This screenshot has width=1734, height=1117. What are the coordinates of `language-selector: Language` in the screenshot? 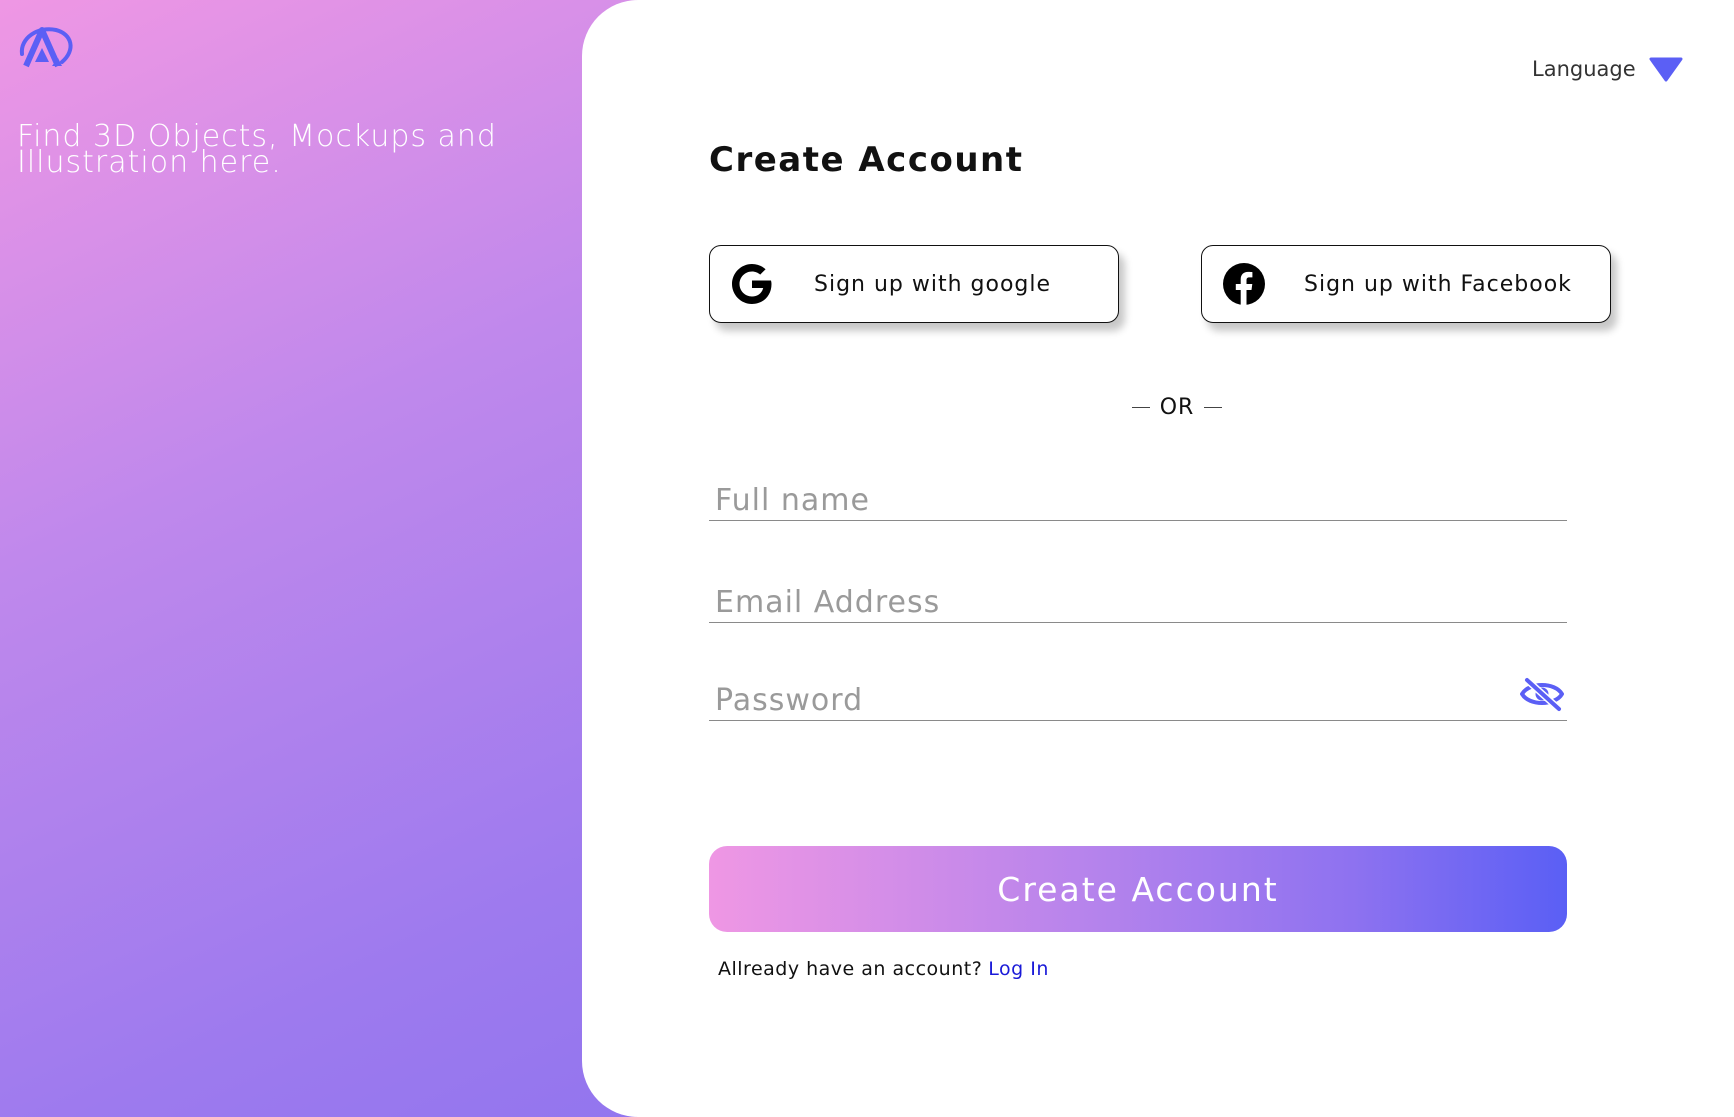 It's located at (1607, 69).